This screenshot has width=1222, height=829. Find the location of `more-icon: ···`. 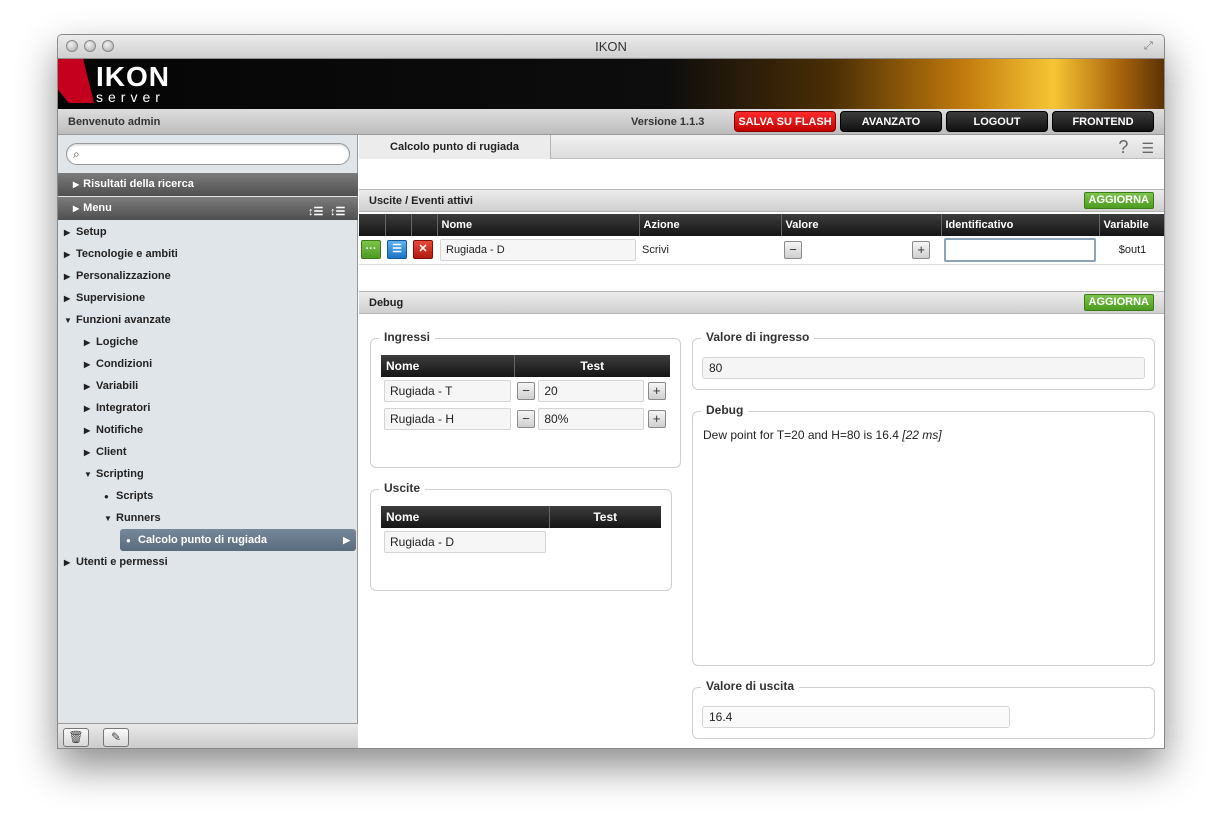

more-icon: ··· is located at coordinates (371, 250).